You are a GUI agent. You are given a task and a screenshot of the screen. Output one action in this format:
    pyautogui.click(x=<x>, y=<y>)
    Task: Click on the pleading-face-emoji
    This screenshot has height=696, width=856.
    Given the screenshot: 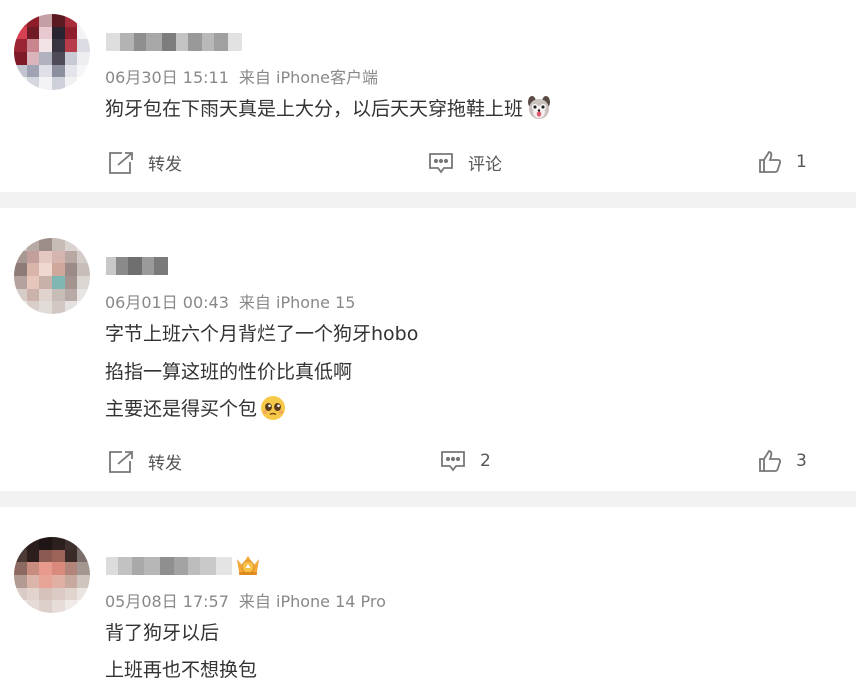 What is the action you would take?
    pyautogui.click(x=273, y=407)
    